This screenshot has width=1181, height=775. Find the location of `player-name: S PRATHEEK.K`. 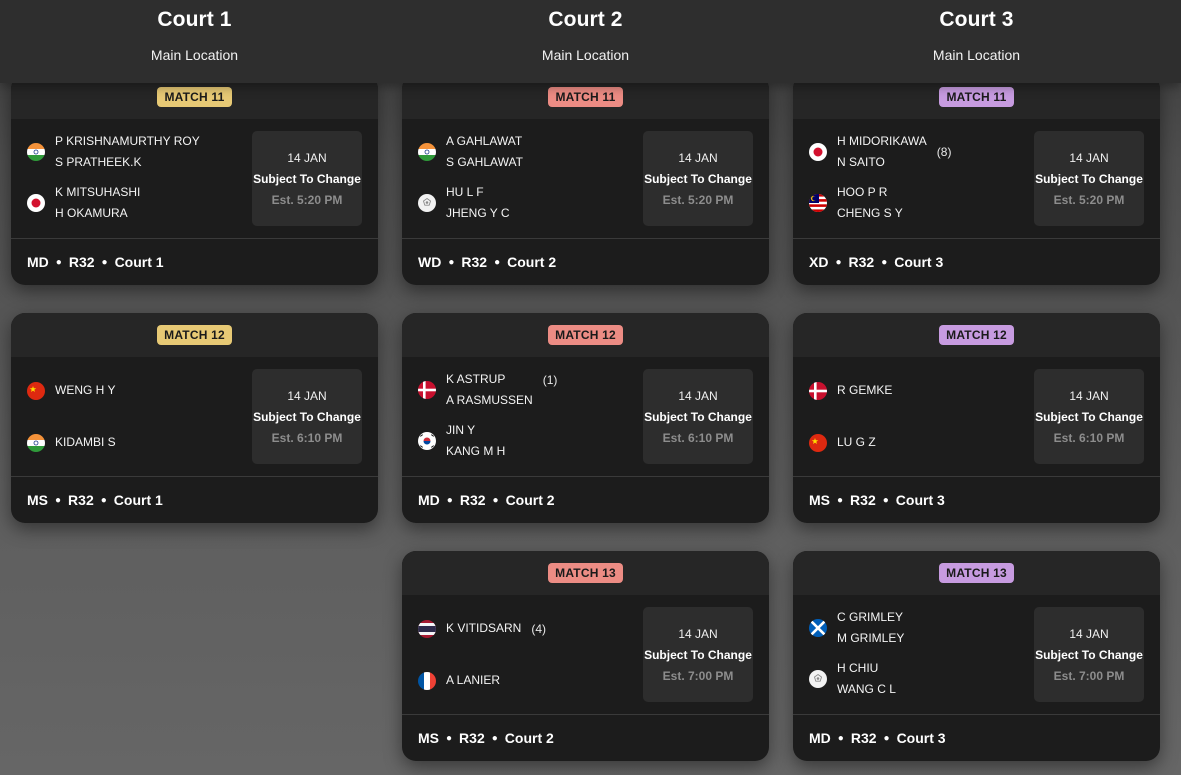

player-name: S PRATHEEK.K is located at coordinates (98, 162).